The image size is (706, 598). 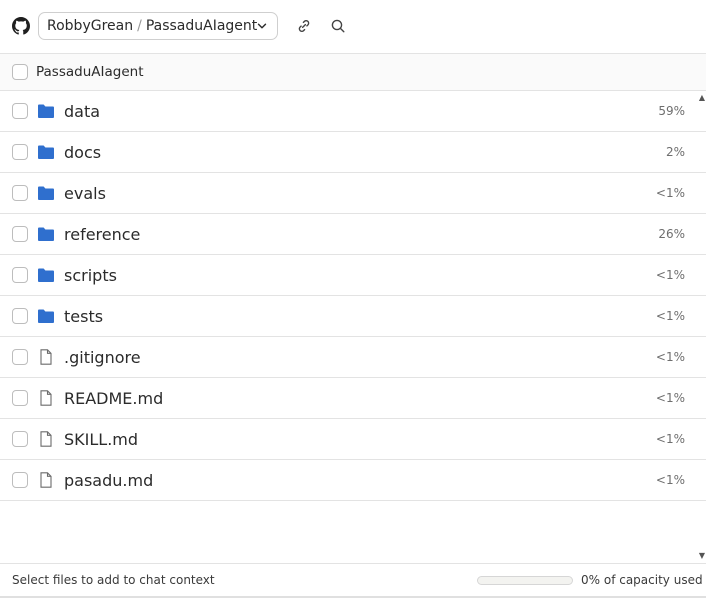 I want to click on link-icon, so click(x=304, y=26).